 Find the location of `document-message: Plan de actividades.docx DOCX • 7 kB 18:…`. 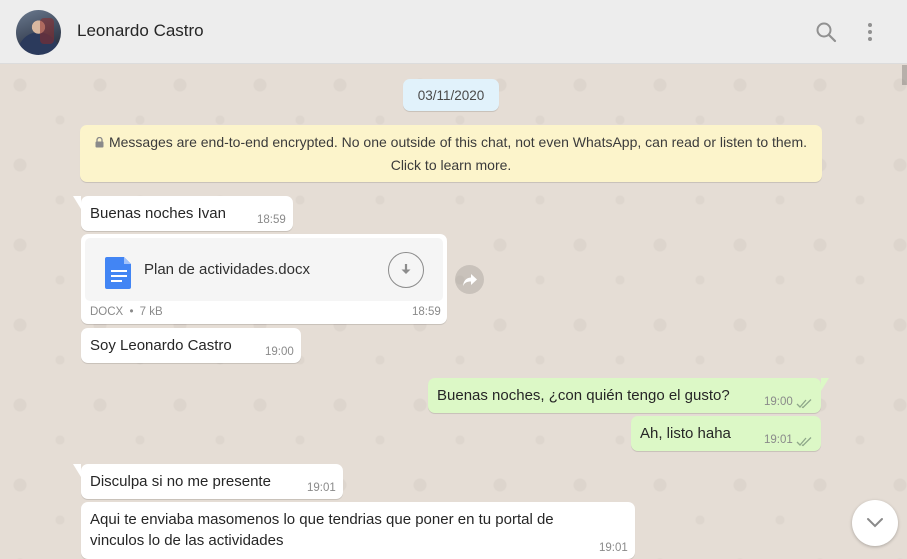

document-message: Plan de actividades.docx DOCX • 7 kB 18:… is located at coordinates (264, 279).